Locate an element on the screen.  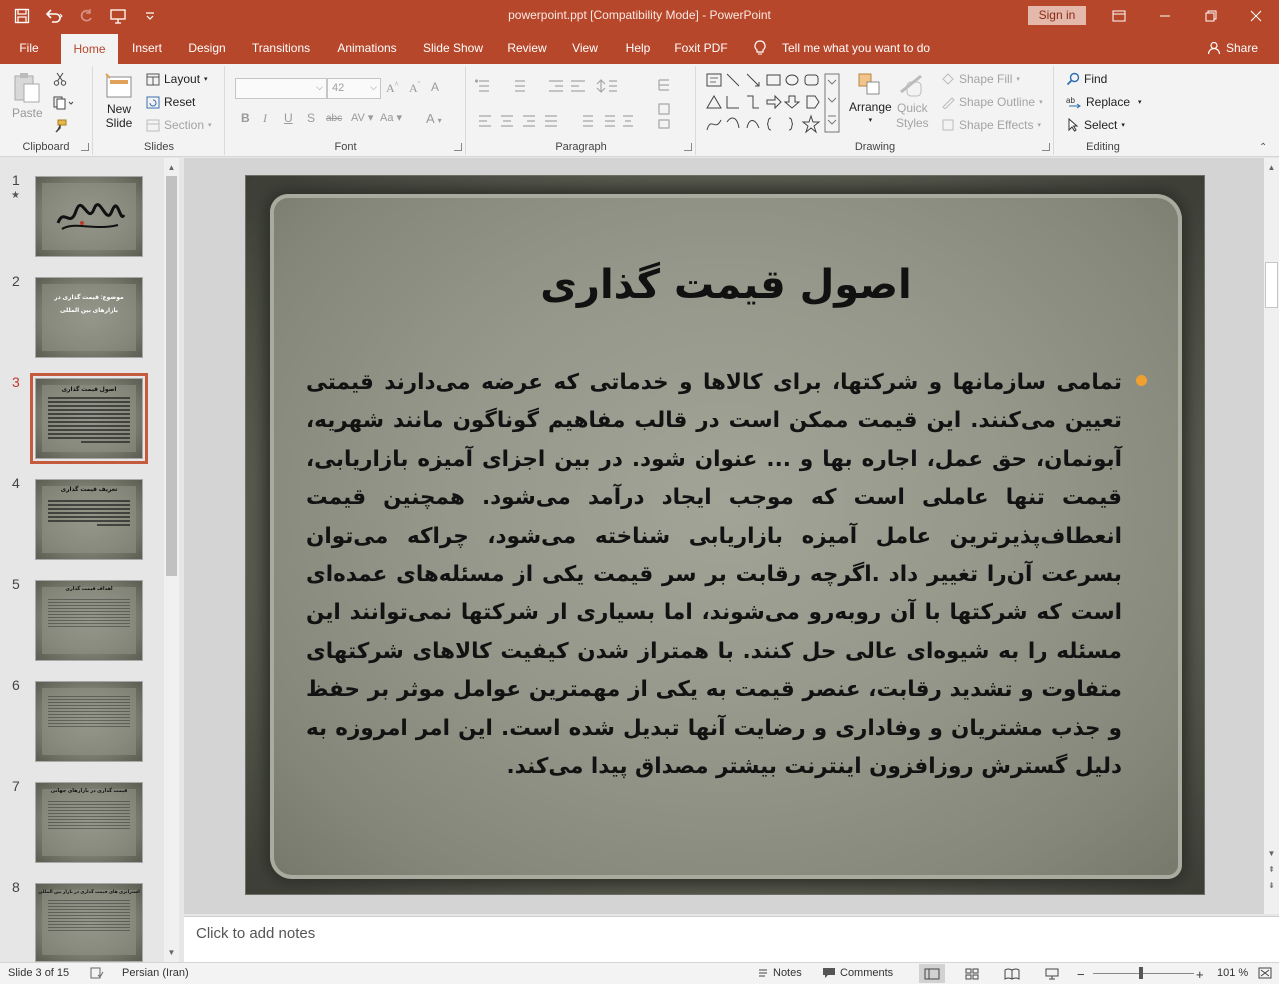
italic-icon: I is located at coordinates (265, 118).